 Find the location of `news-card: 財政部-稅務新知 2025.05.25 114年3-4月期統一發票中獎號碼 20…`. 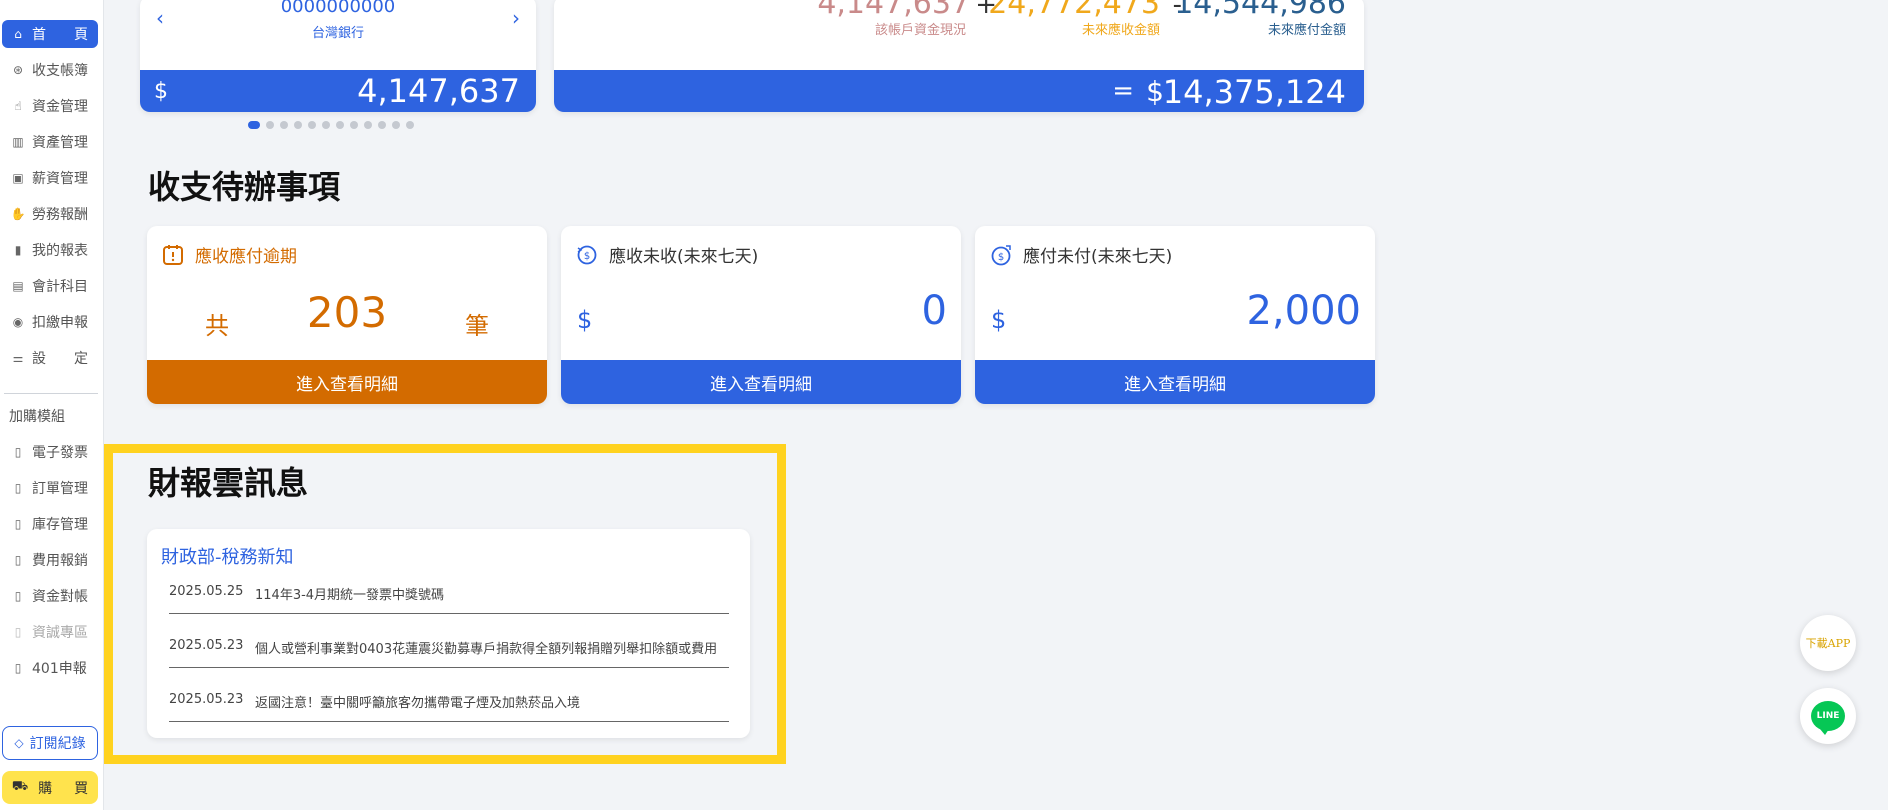

news-card: 財政部-稅務新知 2025.05.25 114年3-4月期統一發票中獎號碼 20… is located at coordinates (448, 633).